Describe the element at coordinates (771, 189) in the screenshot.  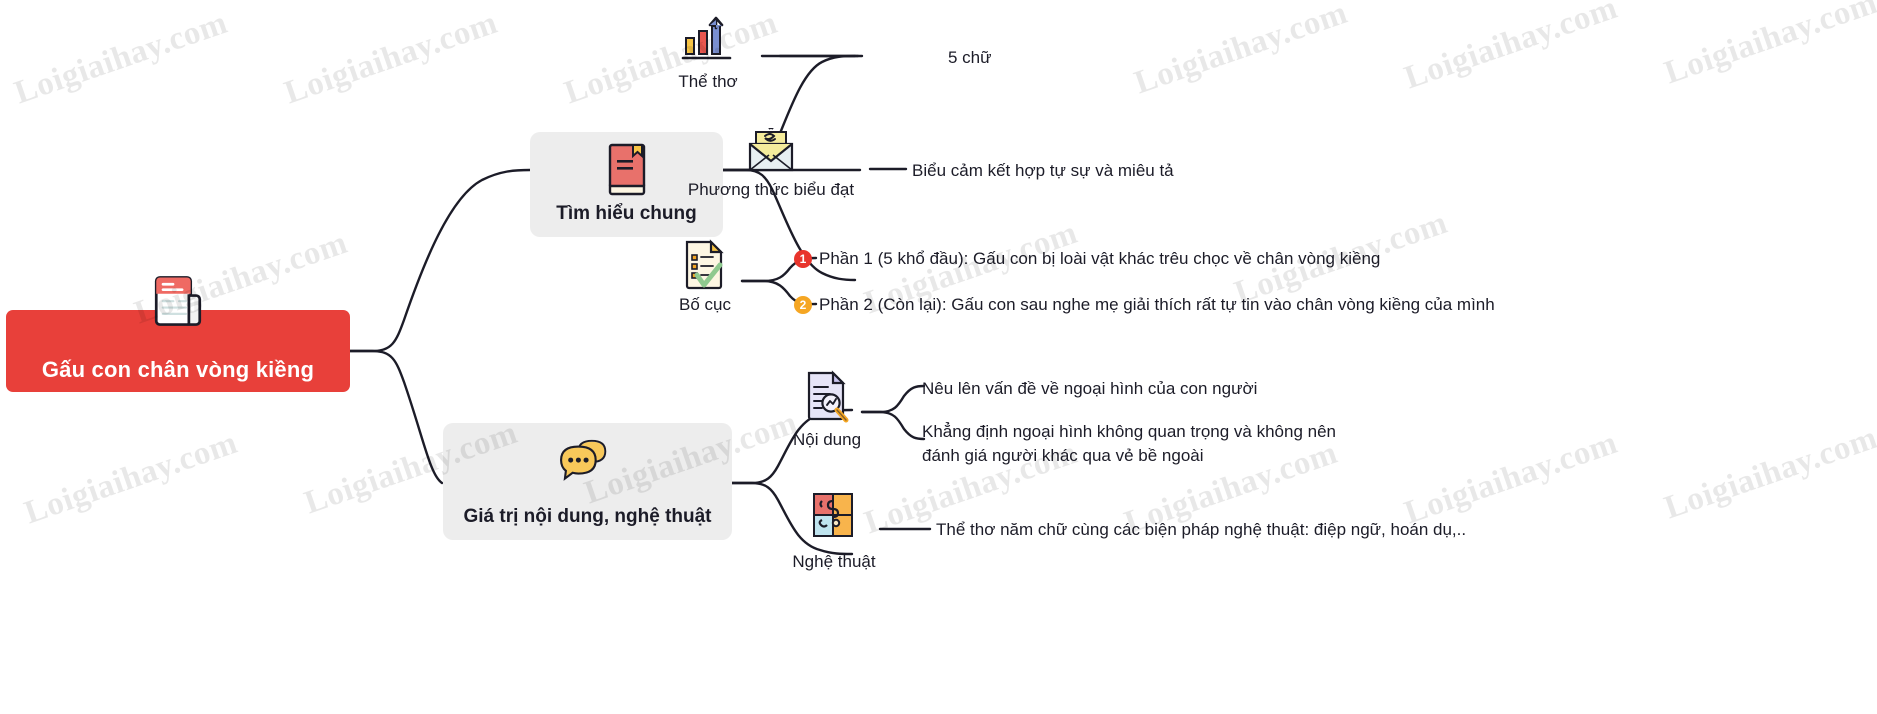
I see `subtopic-caption-phuong-thuc-bieu-dat: Phương thức biểu đạt` at that location.